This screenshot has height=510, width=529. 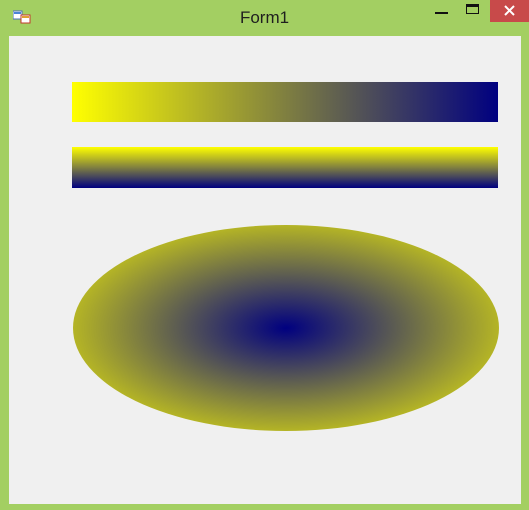 I want to click on close-button, so click(x=509, y=11).